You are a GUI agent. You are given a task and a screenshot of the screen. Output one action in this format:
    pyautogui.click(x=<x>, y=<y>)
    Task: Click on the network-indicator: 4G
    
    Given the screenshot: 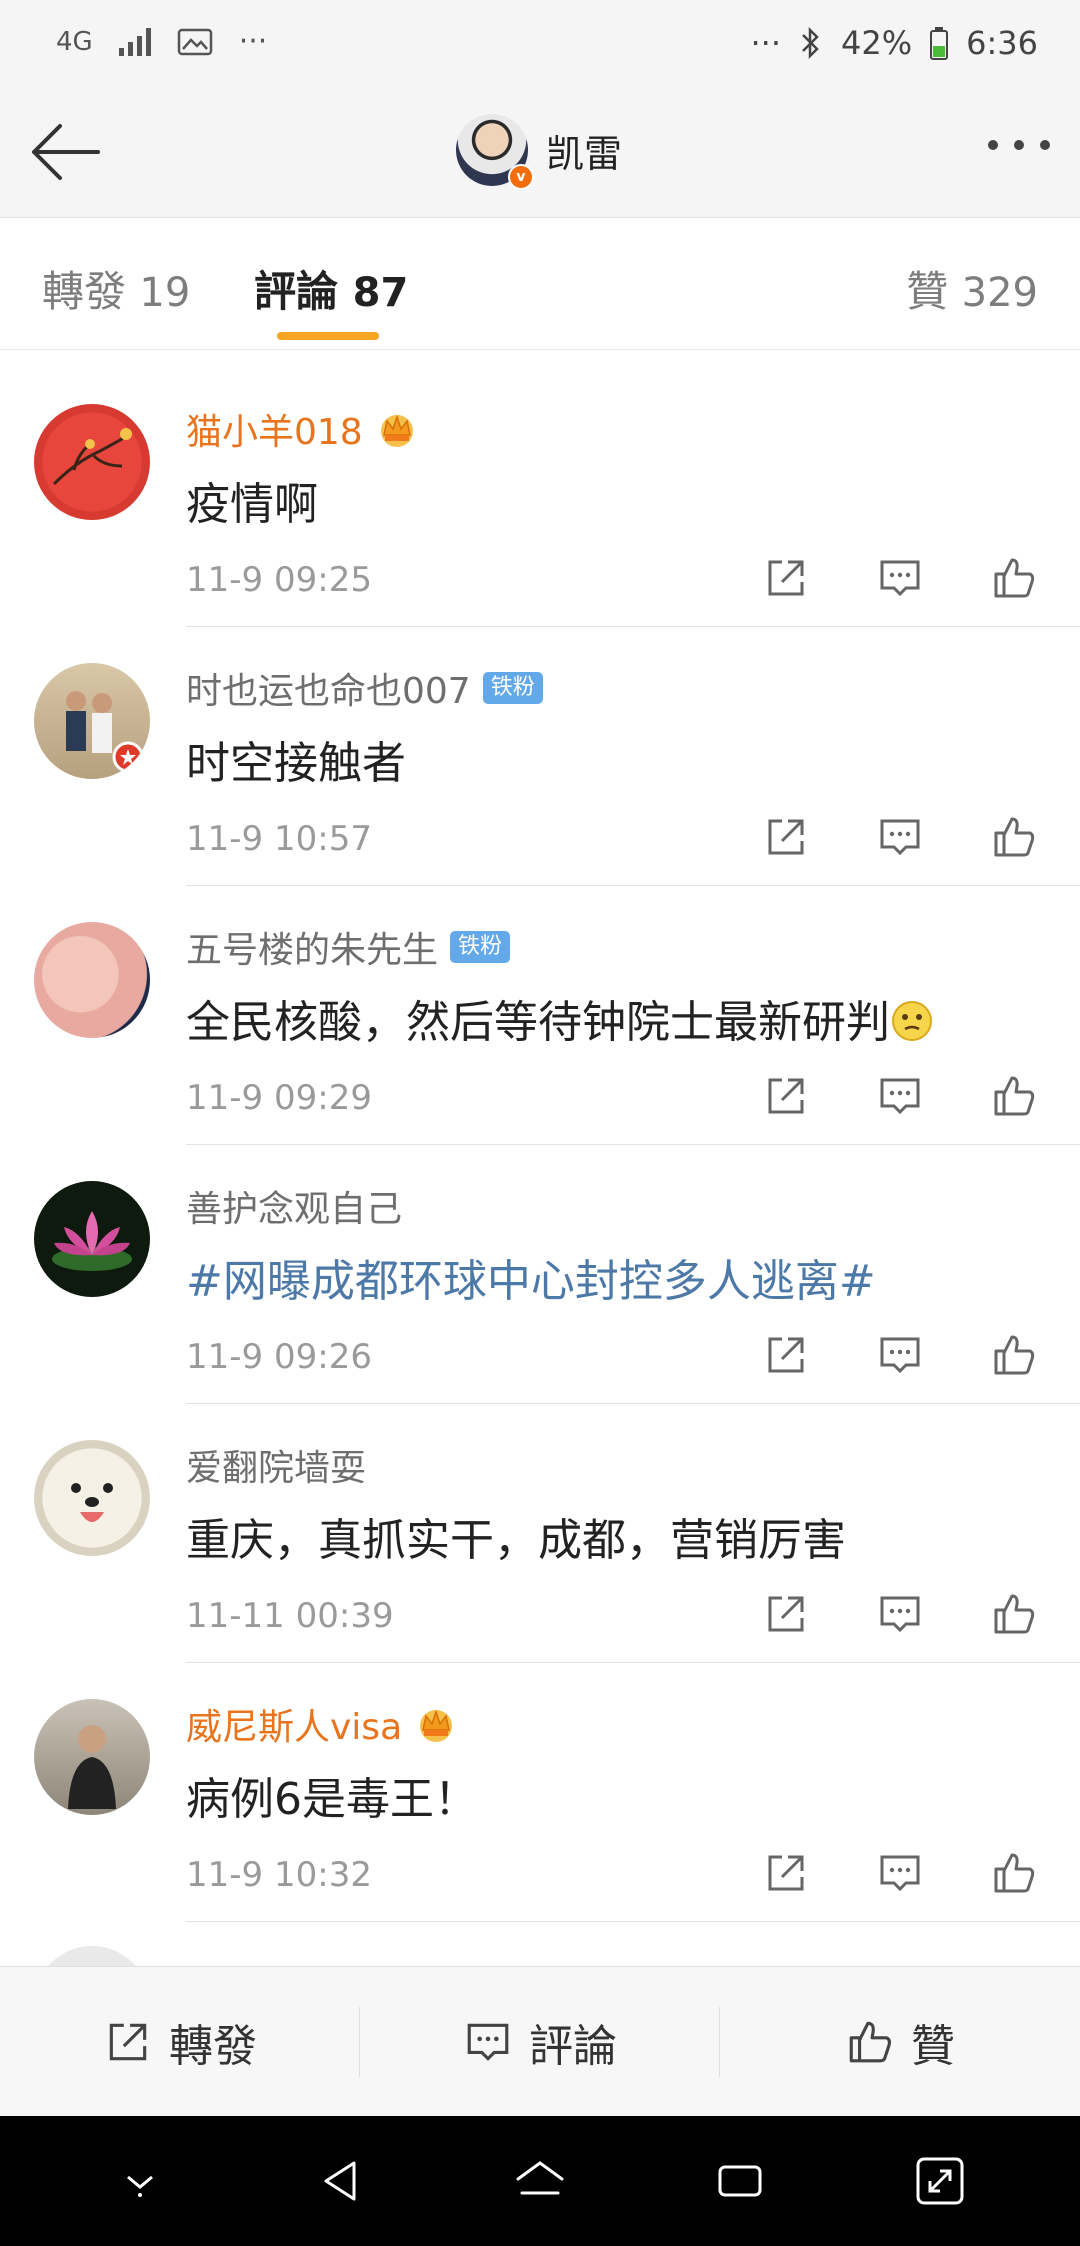 What is the action you would take?
    pyautogui.click(x=74, y=41)
    